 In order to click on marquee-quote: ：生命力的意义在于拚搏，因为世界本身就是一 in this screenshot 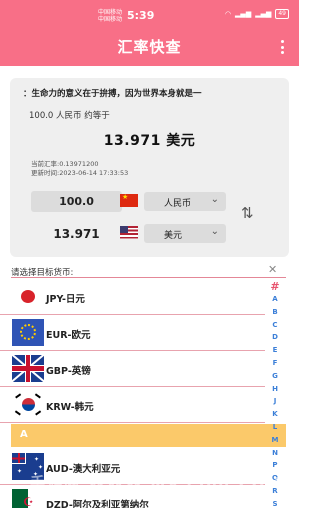, I will do `click(112, 94)`.